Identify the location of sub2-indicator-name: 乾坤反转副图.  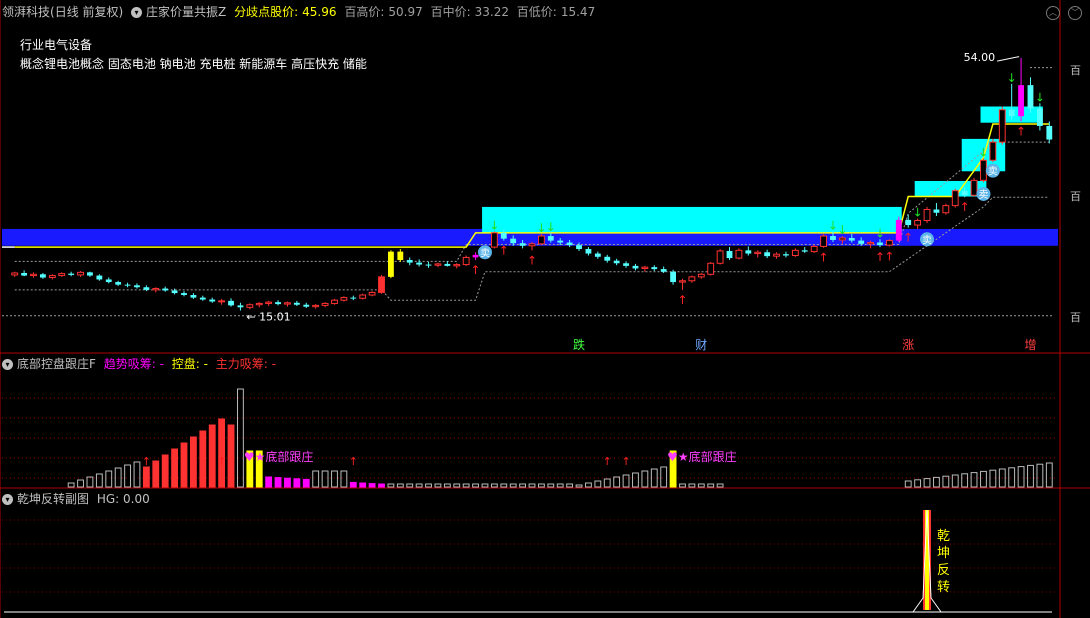
(53, 499).